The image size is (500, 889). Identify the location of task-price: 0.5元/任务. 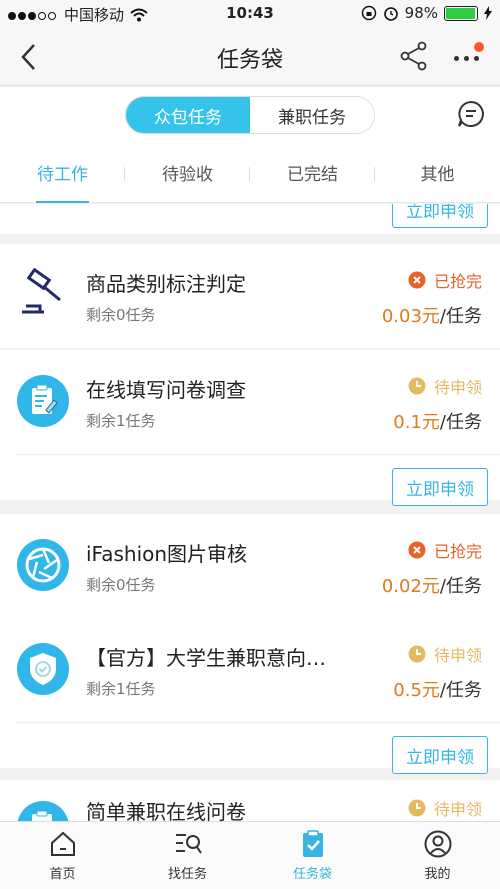
(437, 689).